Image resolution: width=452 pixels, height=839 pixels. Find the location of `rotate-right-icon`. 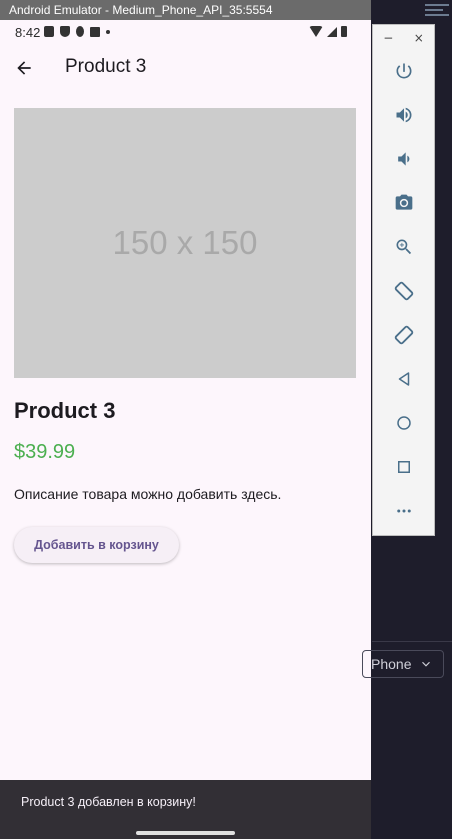

rotate-right-icon is located at coordinates (404, 335).